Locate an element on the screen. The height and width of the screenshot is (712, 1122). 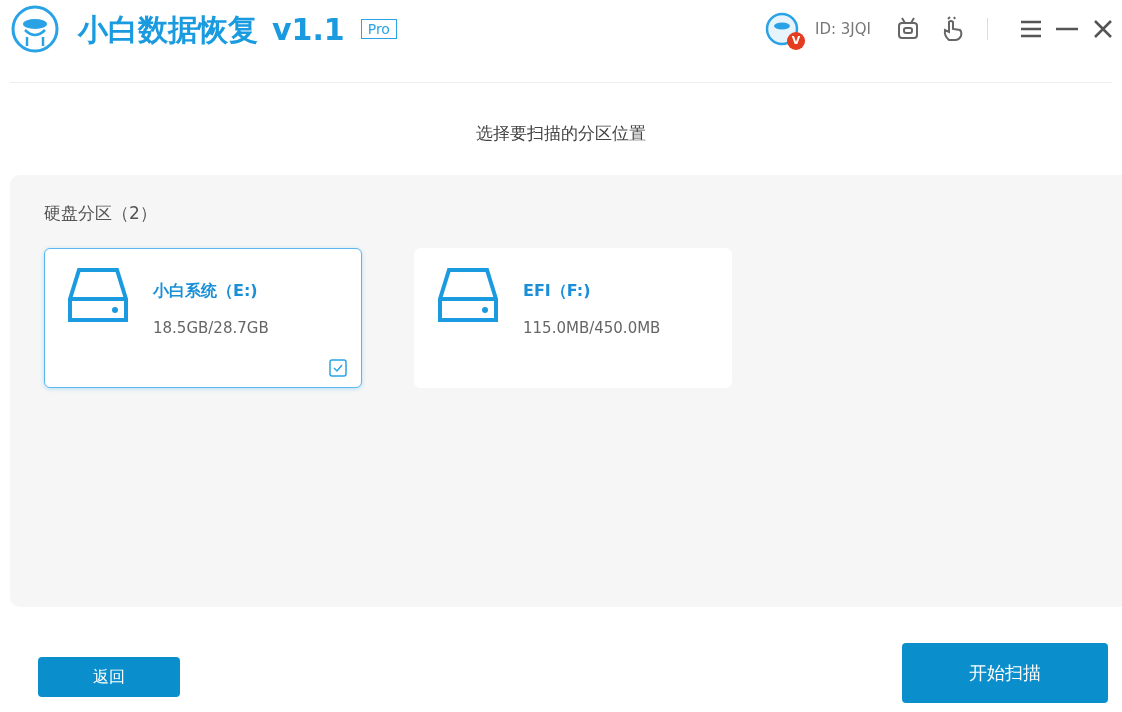
close-icon is located at coordinates (1103, 29).